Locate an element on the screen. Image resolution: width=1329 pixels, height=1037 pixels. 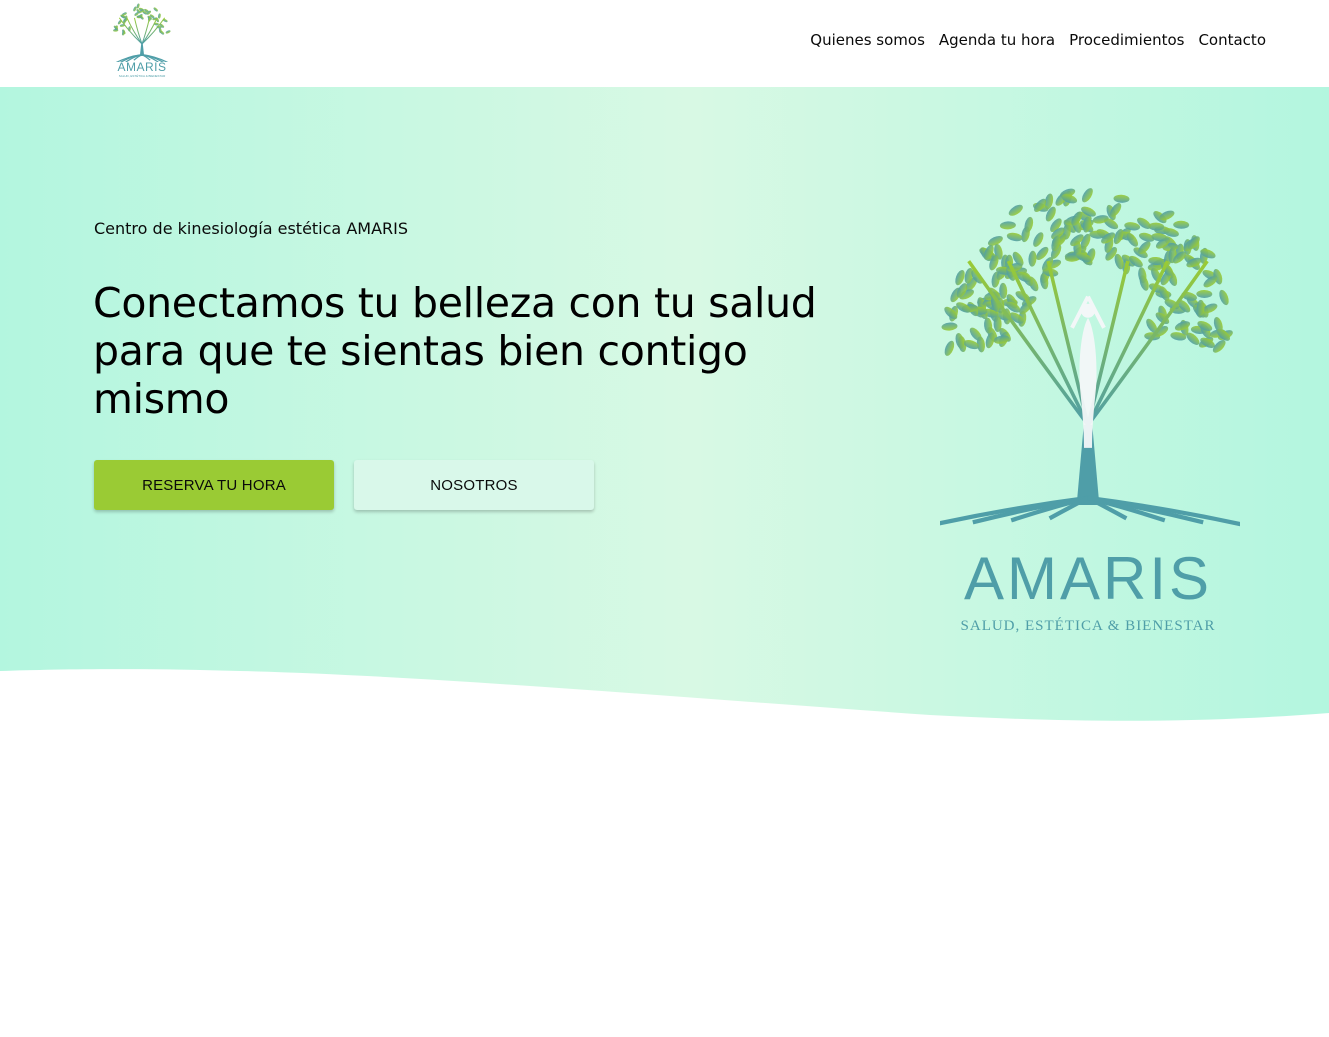
nav-procedimientos: Procedimientos is located at coordinates (1126, 40).